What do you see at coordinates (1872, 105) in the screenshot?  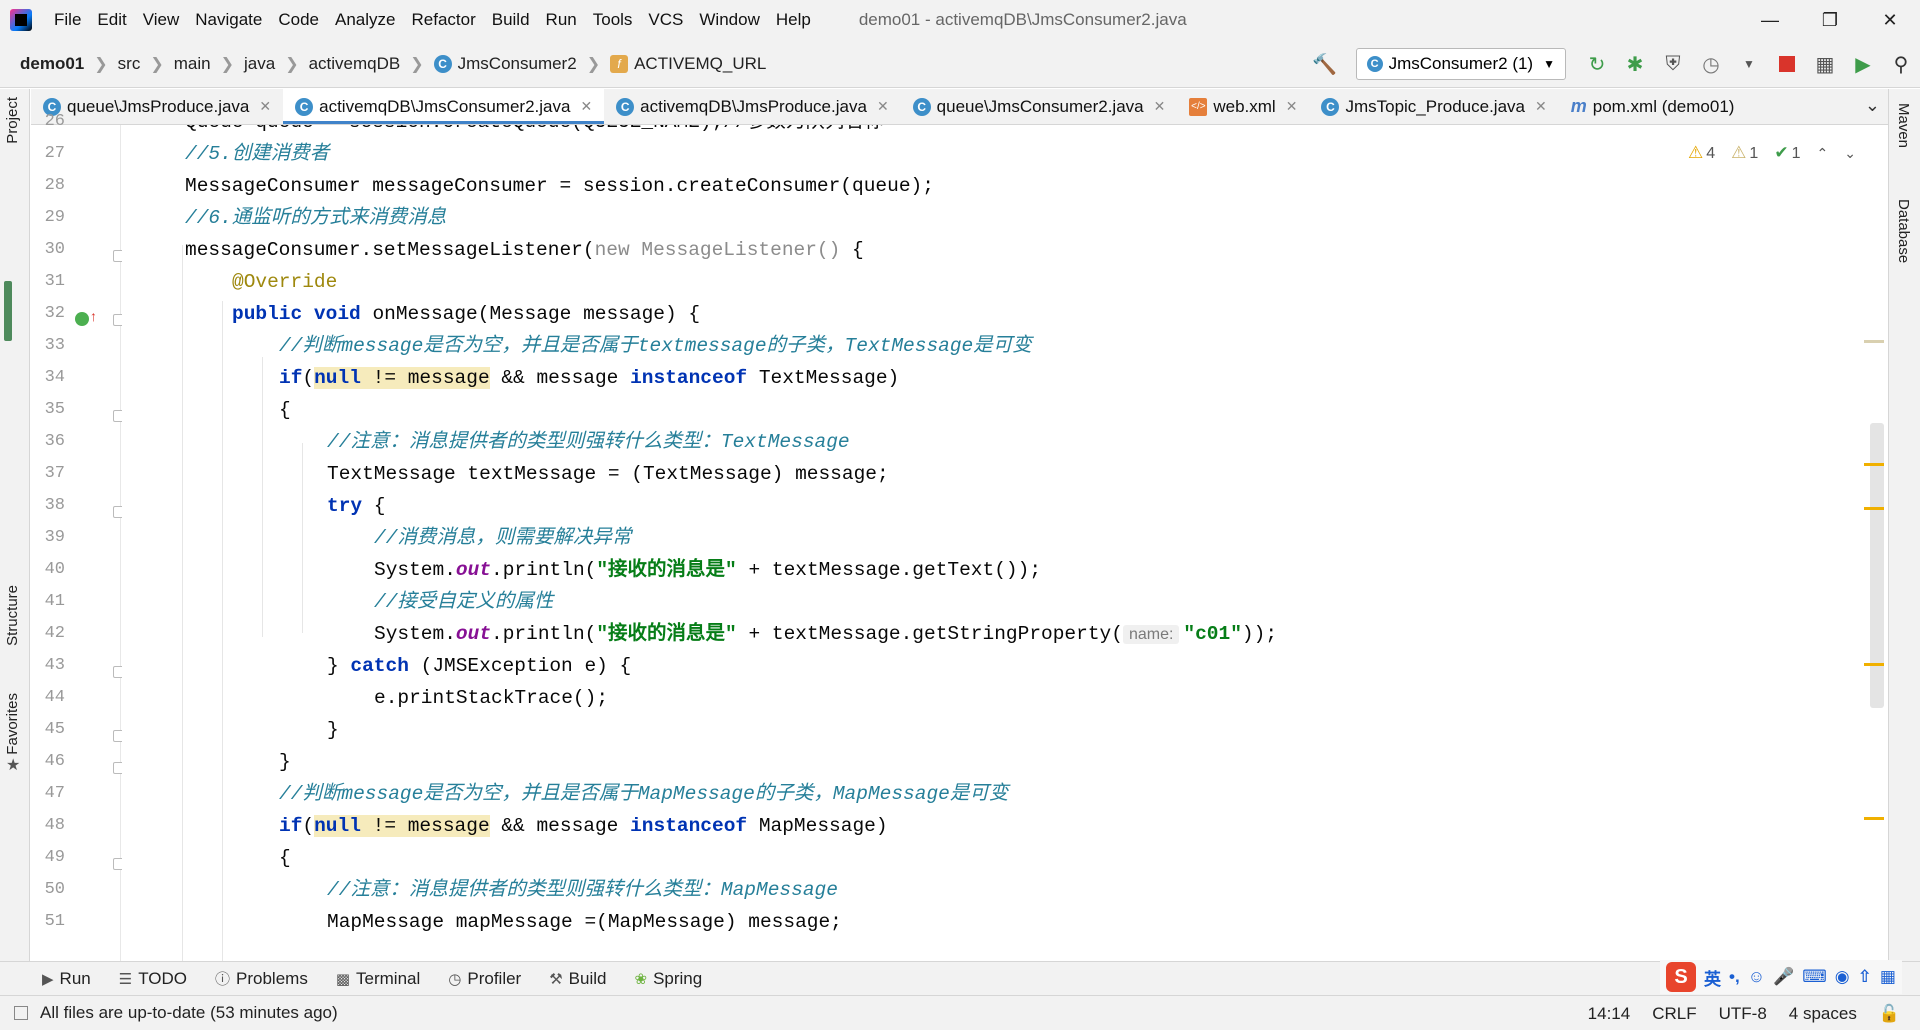 I see `tab-list-chevron-icon: ⌄` at bounding box center [1872, 105].